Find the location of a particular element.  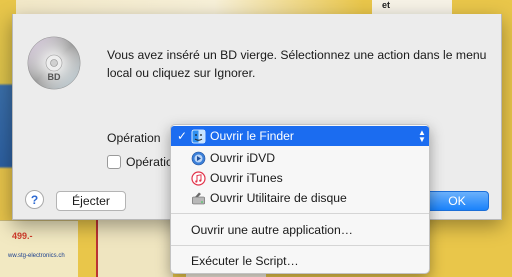

menu-item-label: Ouvrir iDVD is located at coordinates (243, 158).